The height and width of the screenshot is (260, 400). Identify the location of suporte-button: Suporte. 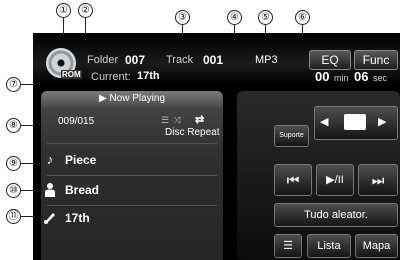
(291, 136).